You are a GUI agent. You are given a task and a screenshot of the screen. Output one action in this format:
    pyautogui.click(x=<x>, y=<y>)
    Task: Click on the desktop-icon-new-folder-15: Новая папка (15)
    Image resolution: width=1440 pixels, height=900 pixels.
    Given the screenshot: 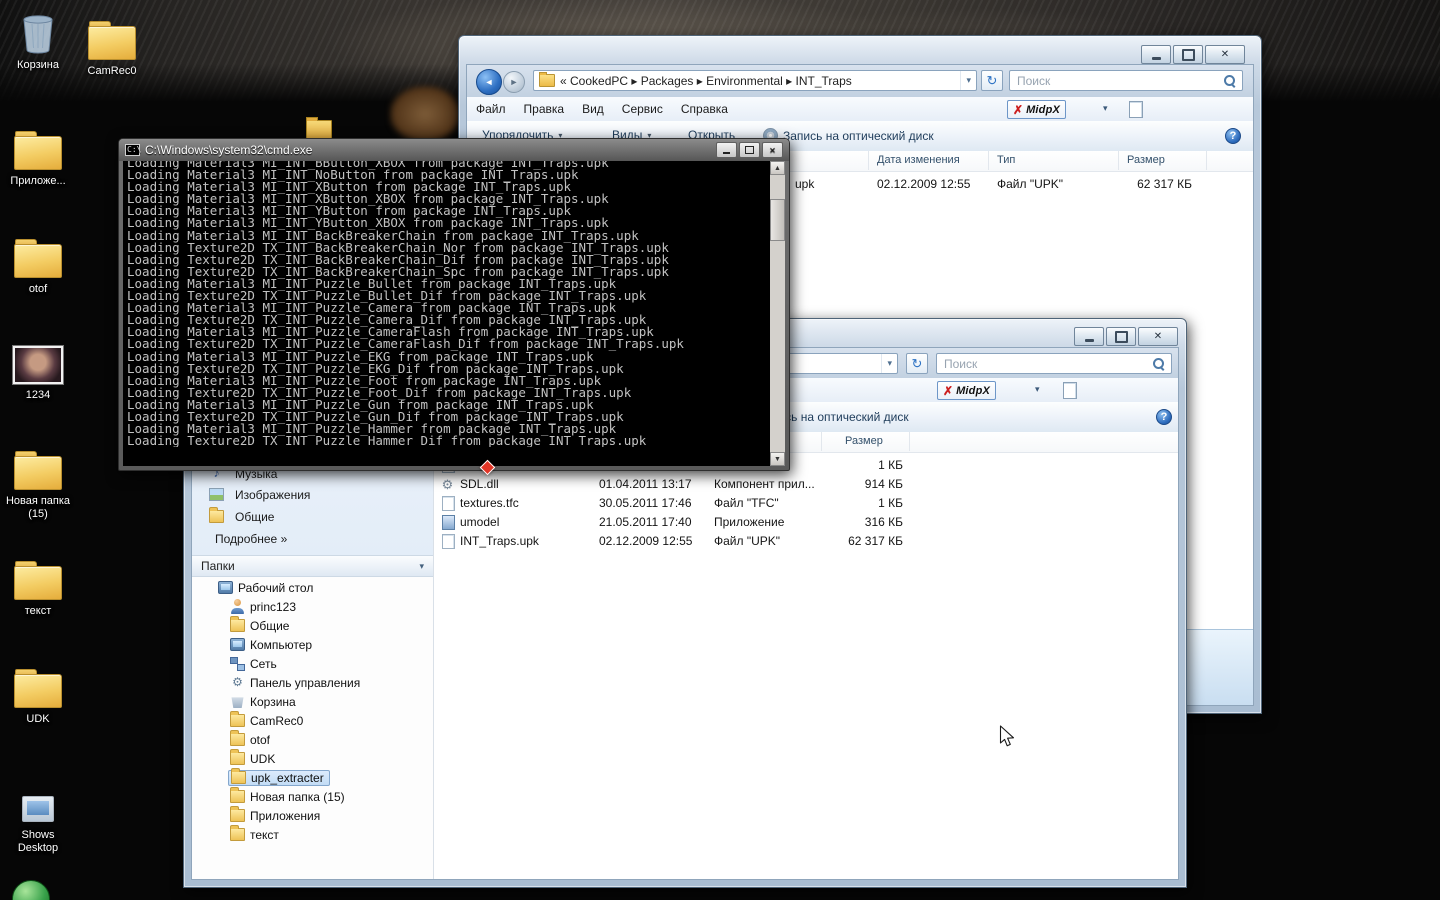 What is the action you would take?
    pyautogui.click(x=38, y=483)
    